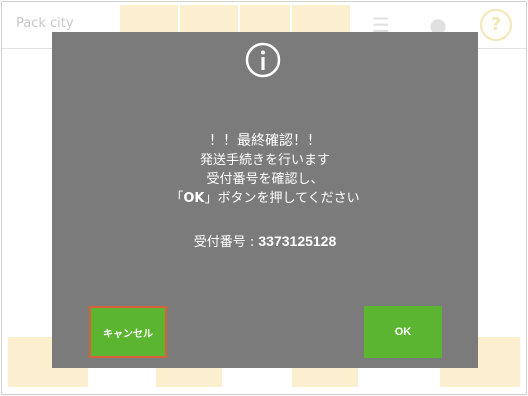 The image size is (528, 396). Describe the element at coordinates (226, 242) in the screenshot. I see `receipt-label: 受付番号 :` at that location.